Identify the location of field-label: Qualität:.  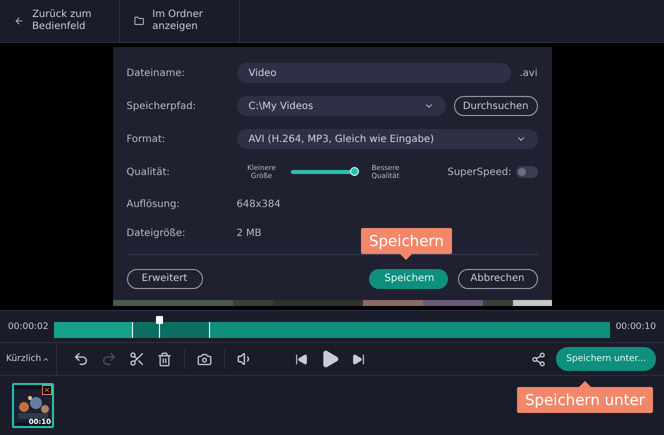
(148, 172).